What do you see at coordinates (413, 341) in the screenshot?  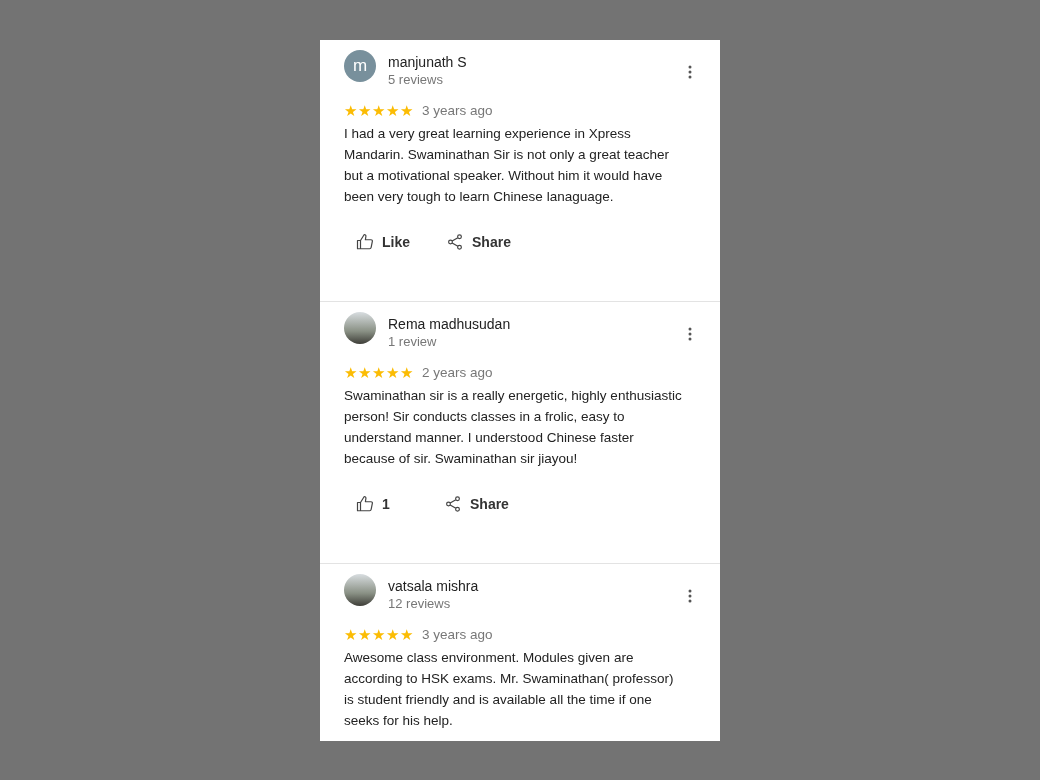 I see `review-count: 1 review` at bounding box center [413, 341].